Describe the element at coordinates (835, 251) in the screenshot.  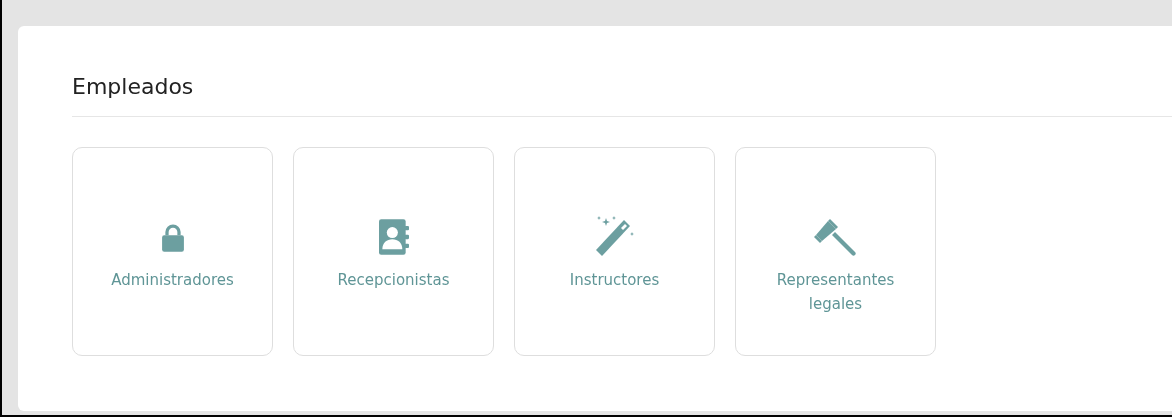
I see `employee-card: Representantes legales` at that location.